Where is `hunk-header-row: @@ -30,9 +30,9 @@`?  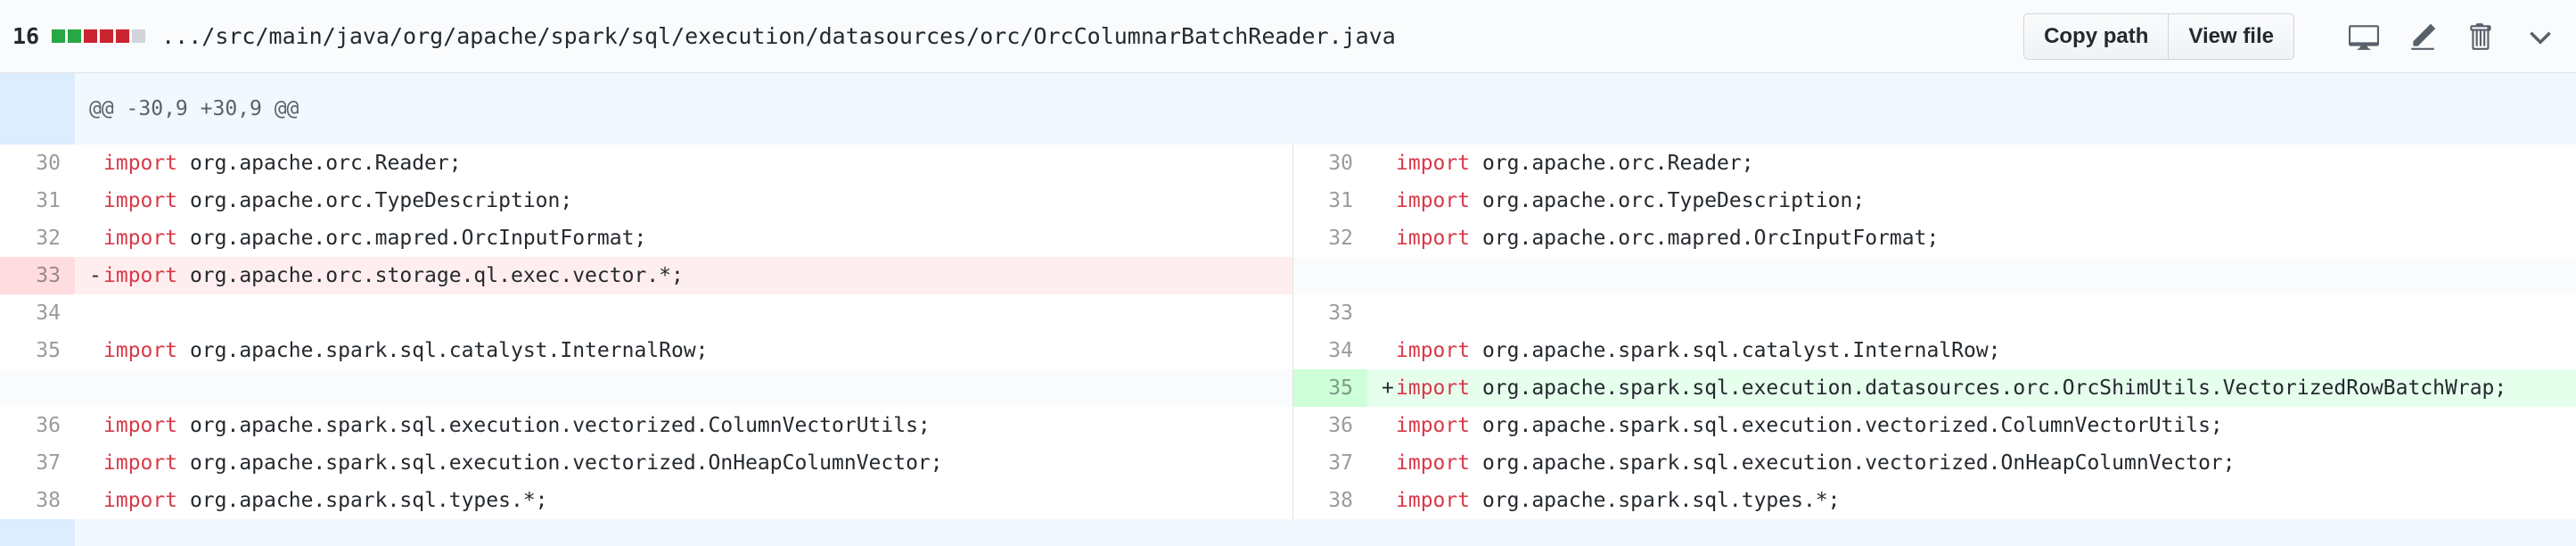
hunk-header-row: @@ -30,9 +30,9 @@ is located at coordinates (1288, 109).